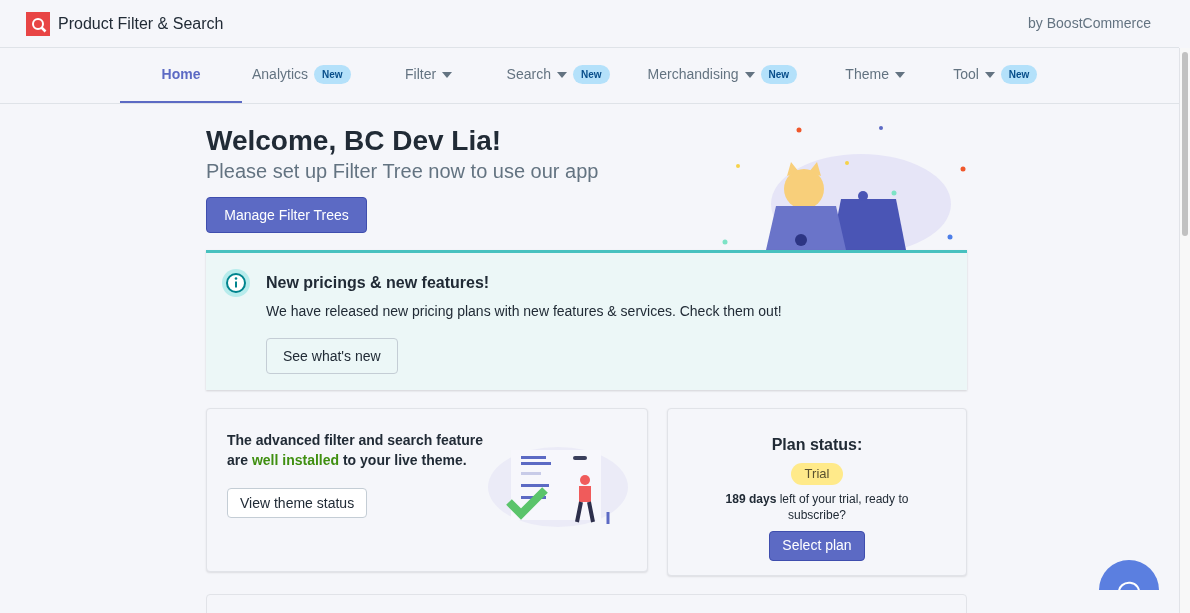 The height and width of the screenshot is (613, 1190). What do you see at coordinates (141, 23) in the screenshot?
I see `app-title: Product Filter & Search` at bounding box center [141, 23].